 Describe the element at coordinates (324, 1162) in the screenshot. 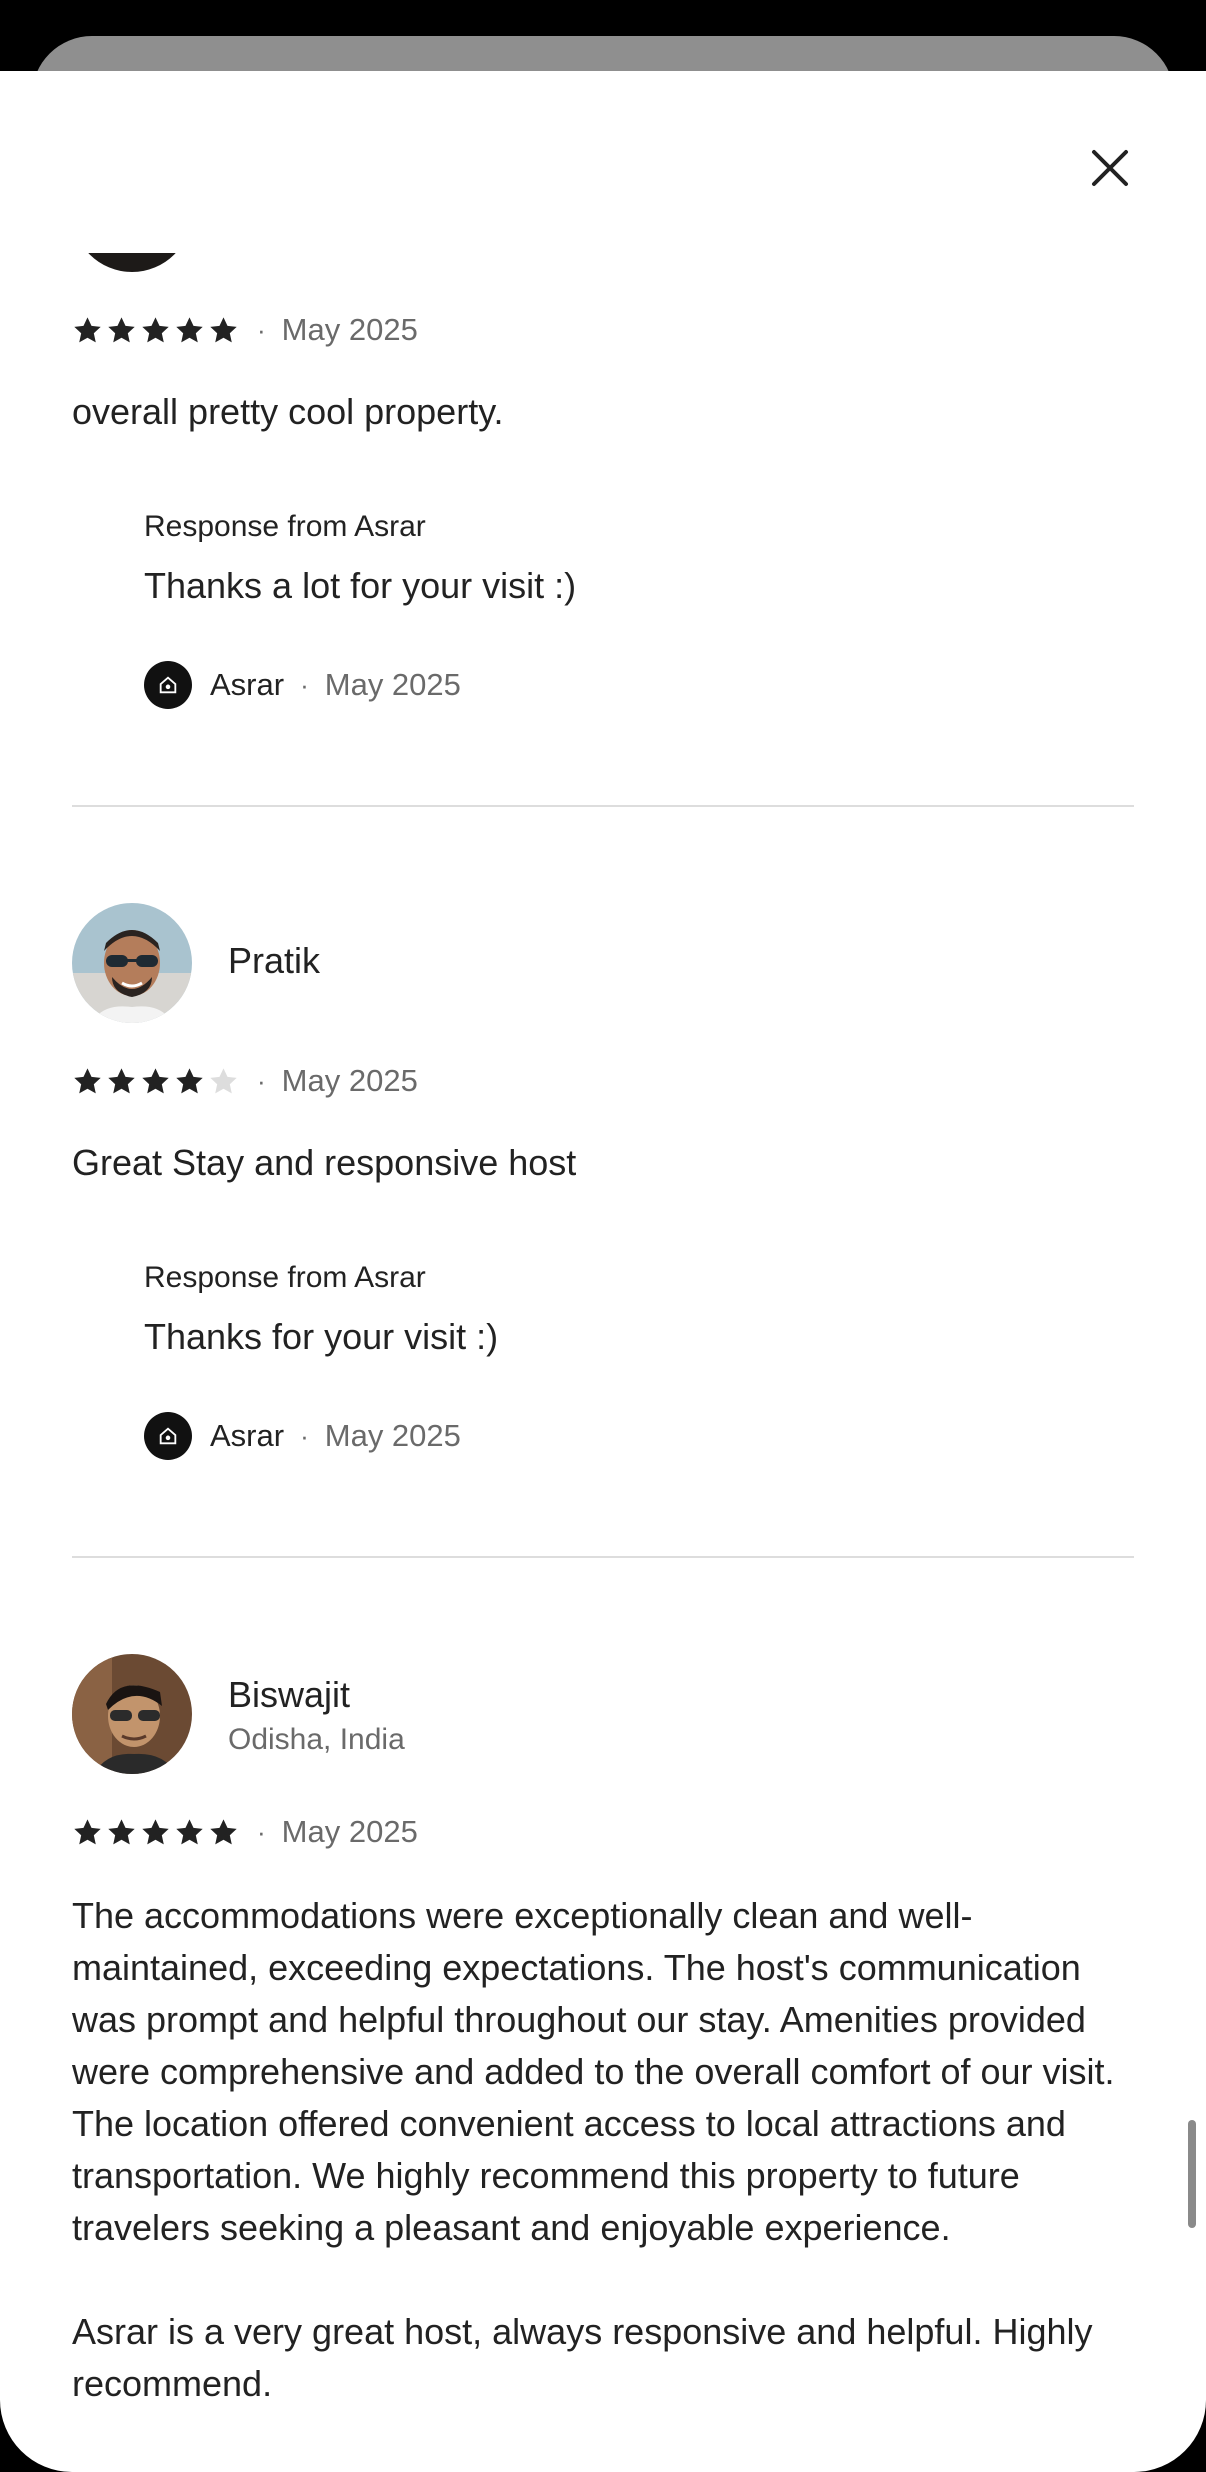

I see `review-text: Great Stay and responsive host` at that location.